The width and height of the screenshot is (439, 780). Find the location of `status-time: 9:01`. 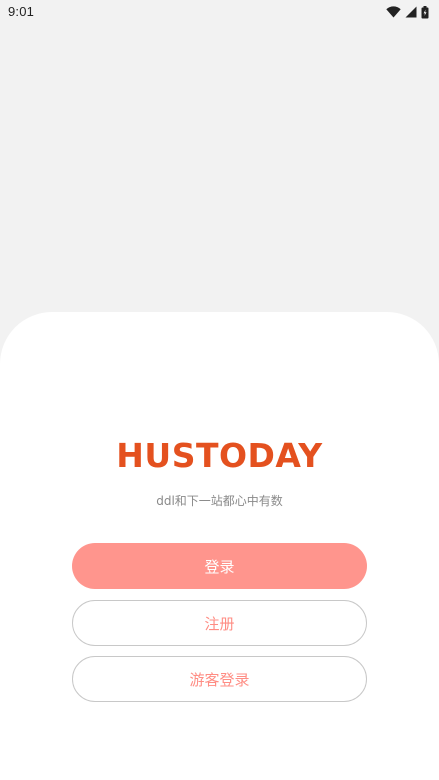

status-time: 9:01 is located at coordinates (21, 11).